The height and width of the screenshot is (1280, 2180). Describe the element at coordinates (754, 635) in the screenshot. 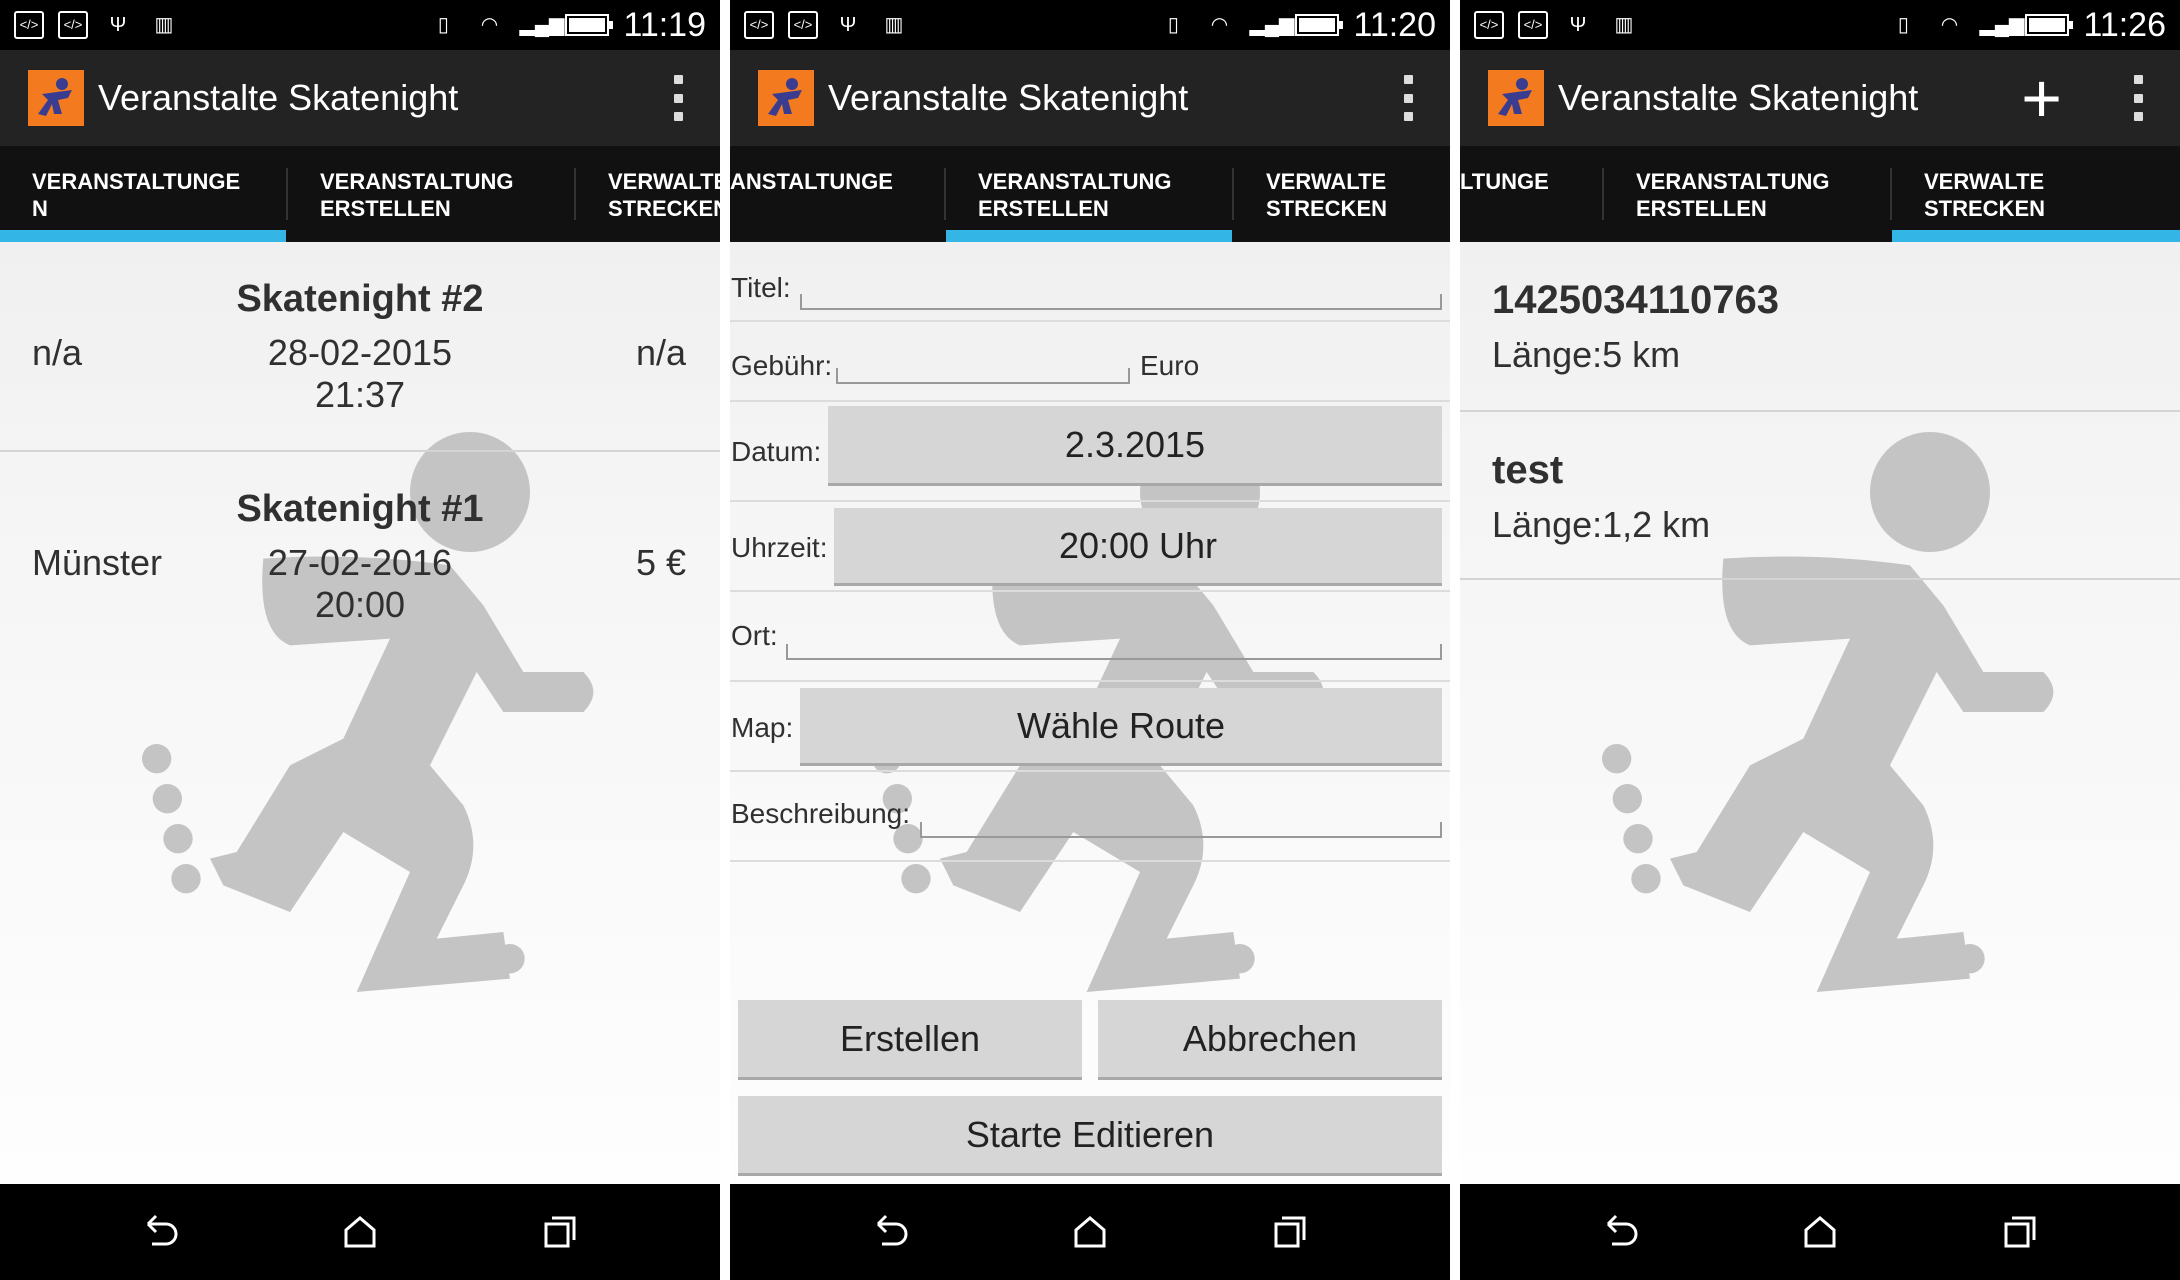

I see `place-label: Ort:` at that location.